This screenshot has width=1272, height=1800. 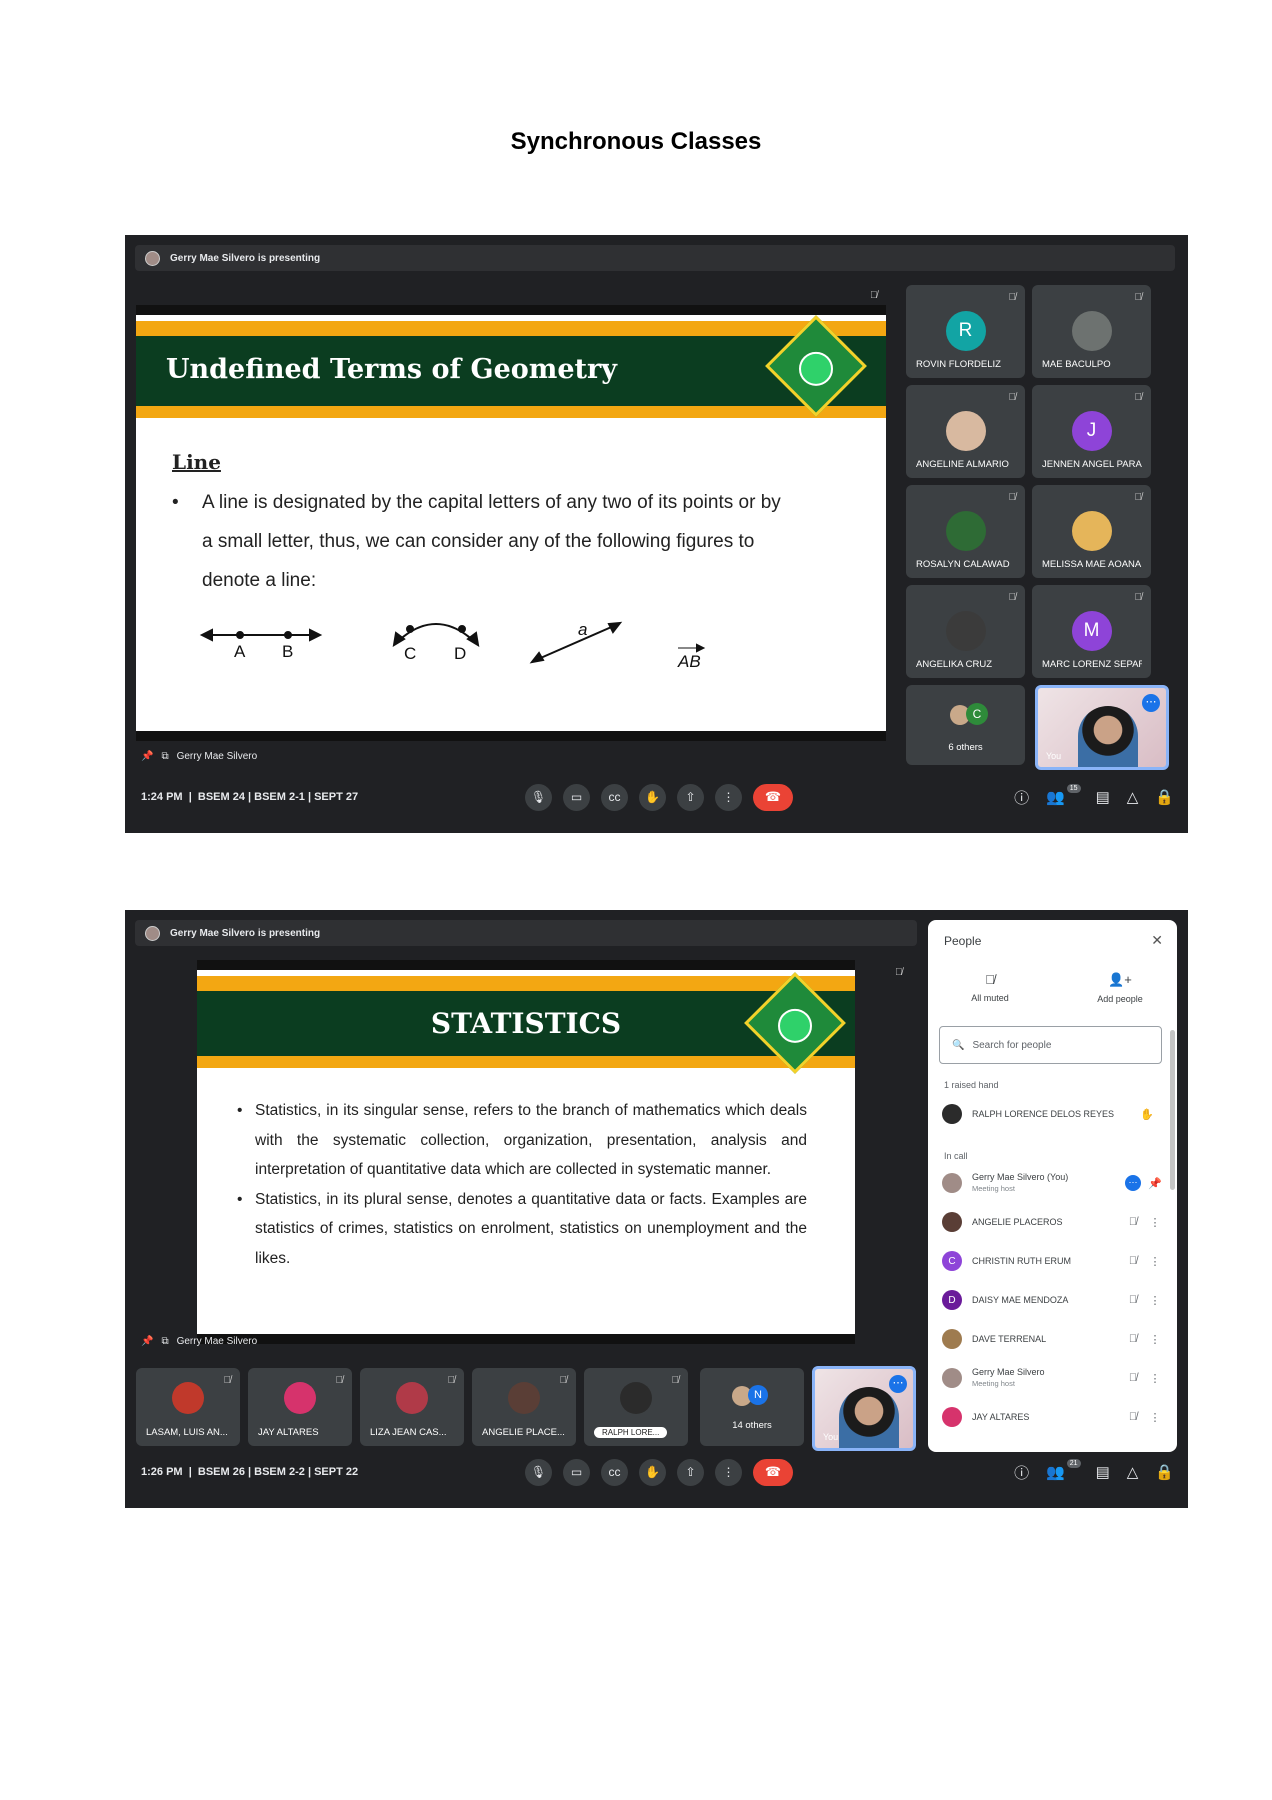 I want to click on participant-tile: 🎙̸ R ROVIN FLORDELIZ, so click(x=965, y=331).